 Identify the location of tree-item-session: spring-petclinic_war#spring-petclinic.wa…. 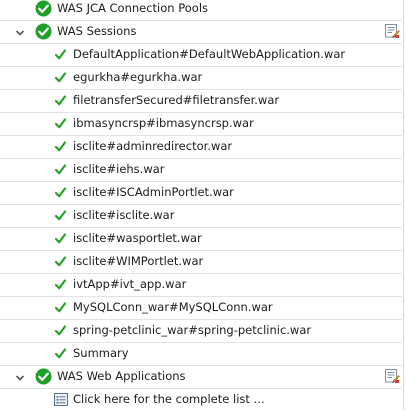
(201, 331).